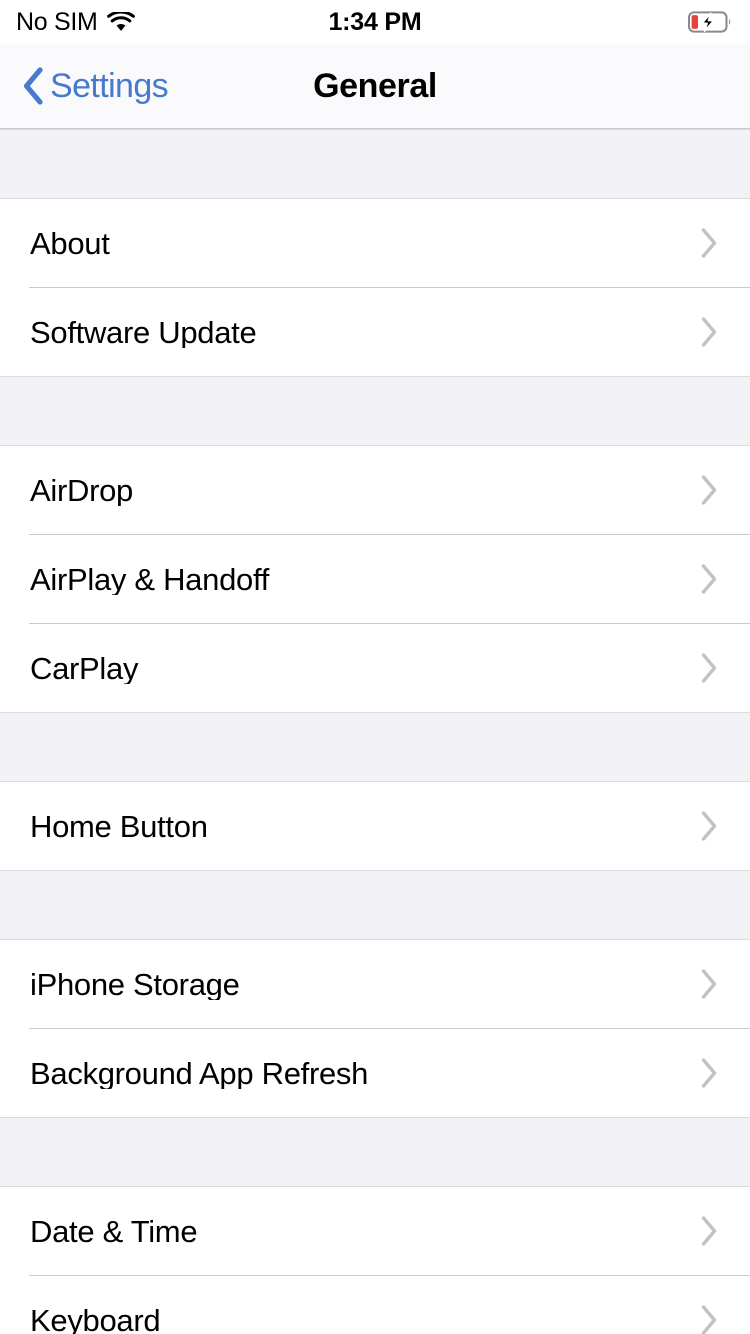  I want to click on wifi-icon, so click(120, 22).